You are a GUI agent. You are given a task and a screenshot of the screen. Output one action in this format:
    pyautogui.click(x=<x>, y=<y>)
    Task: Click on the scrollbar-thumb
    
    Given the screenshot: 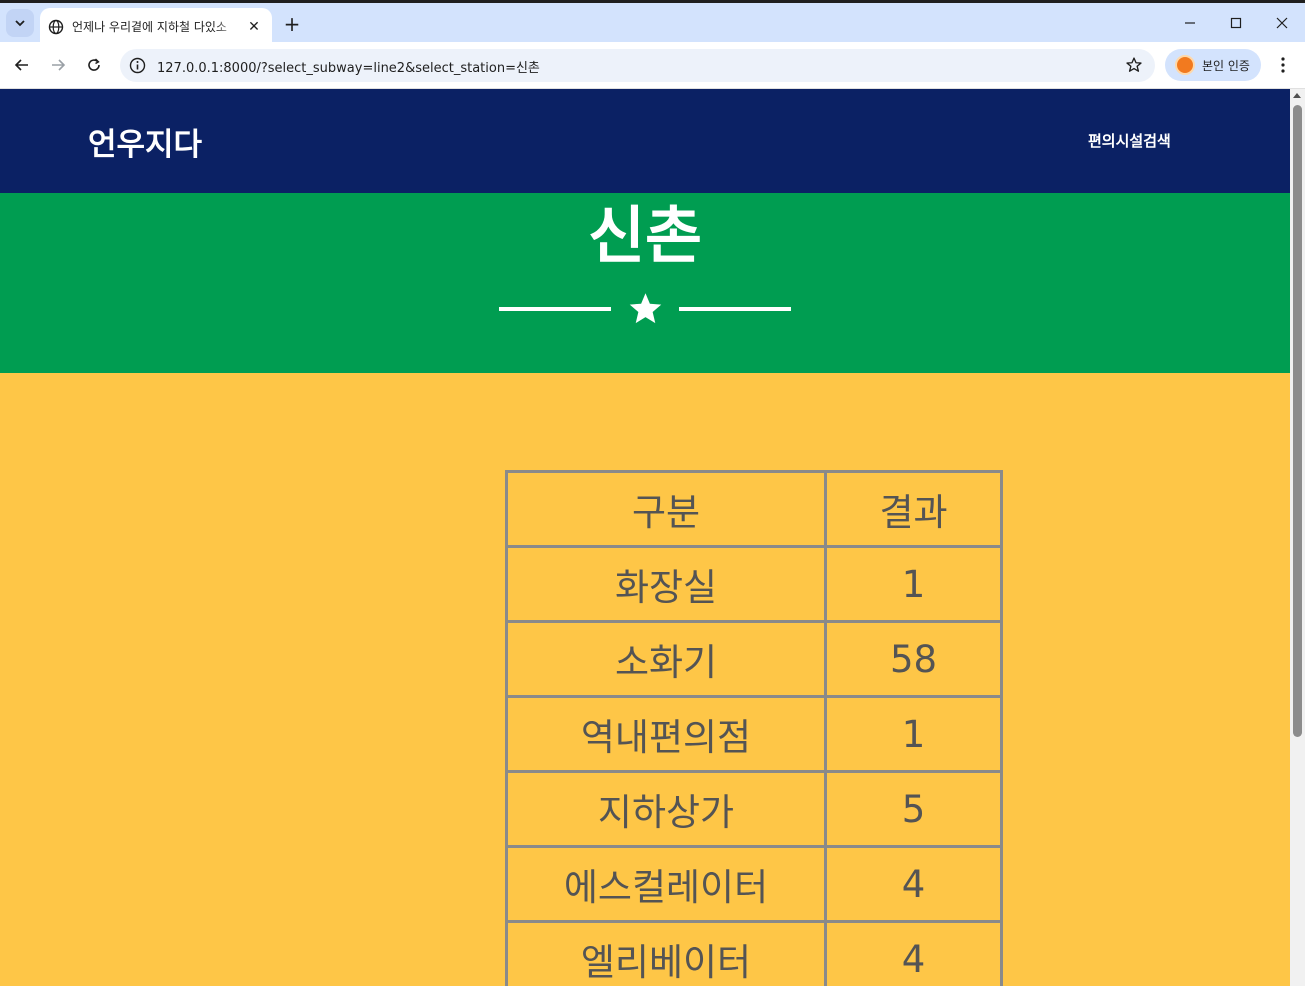 What is the action you would take?
    pyautogui.click(x=1297, y=421)
    